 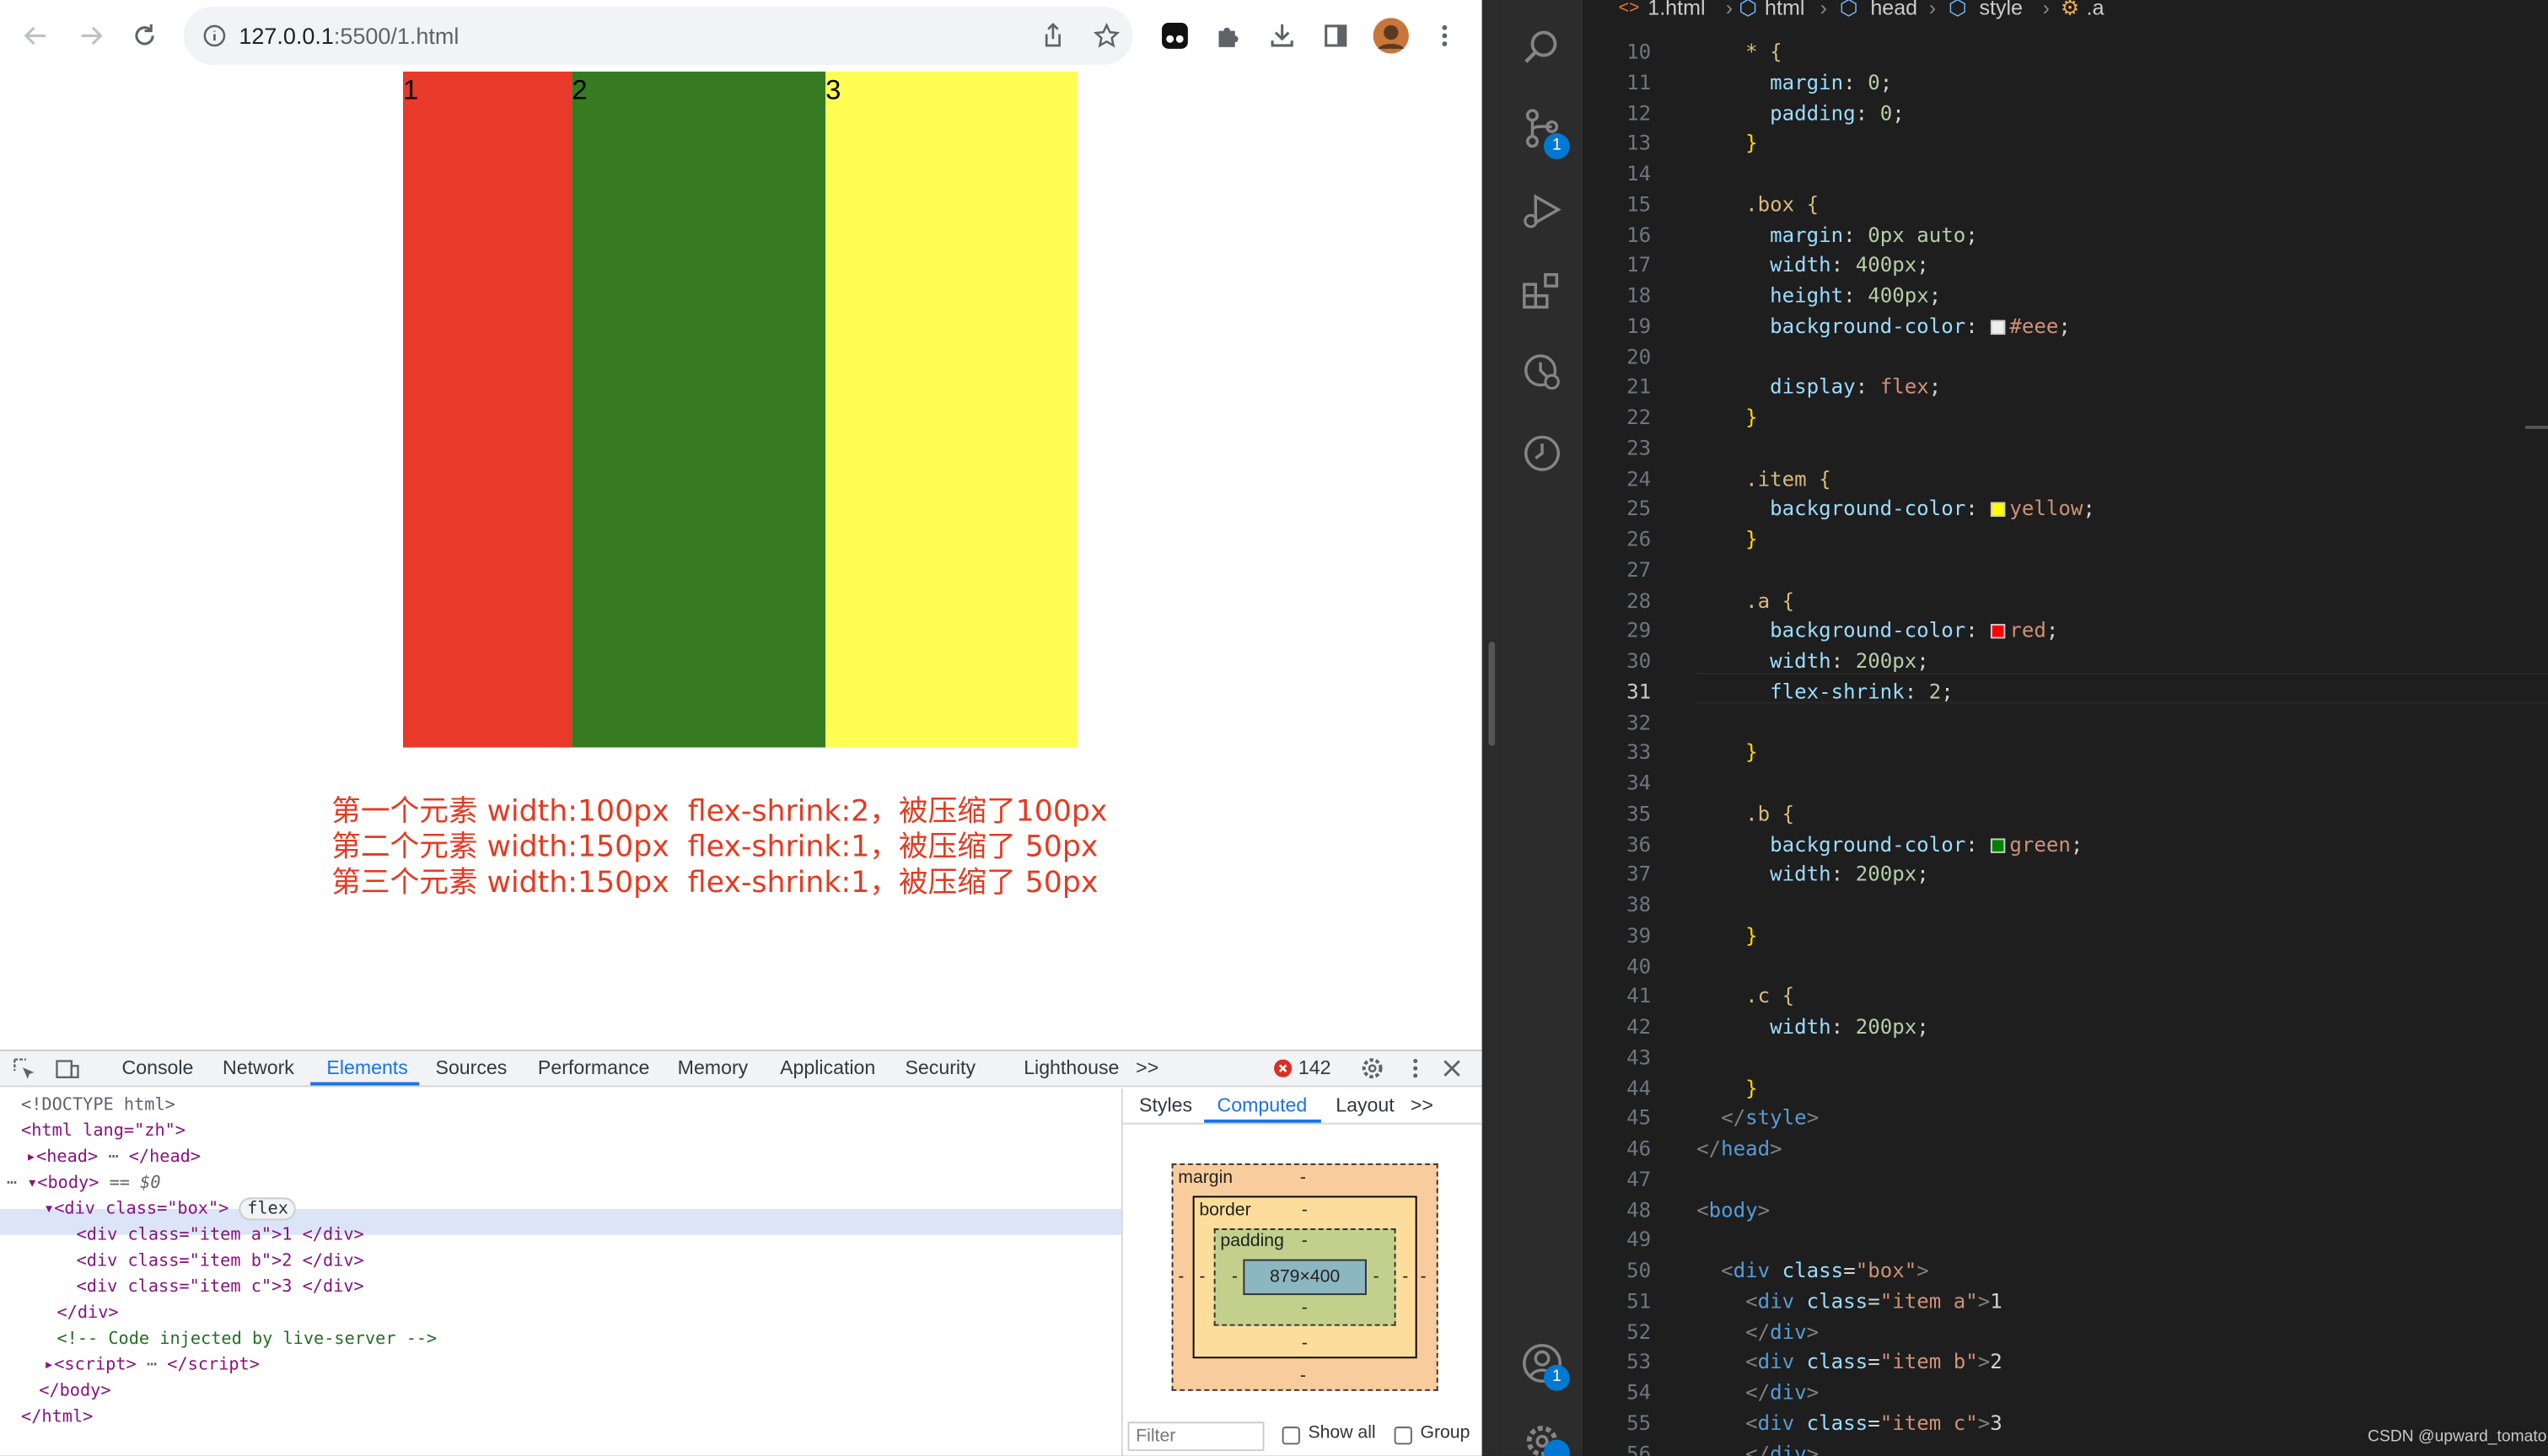 What do you see at coordinates (1444, 35) in the screenshot?
I see `browser-menu-button` at bounding box center [1444, 35].